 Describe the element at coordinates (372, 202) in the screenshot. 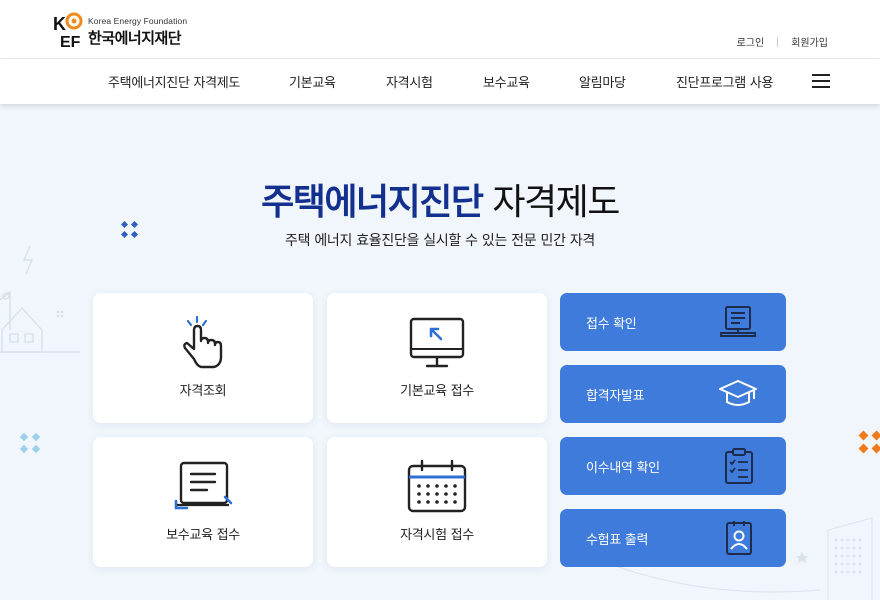

I see `page-title-highlight: 주택에너지진단` at that location.